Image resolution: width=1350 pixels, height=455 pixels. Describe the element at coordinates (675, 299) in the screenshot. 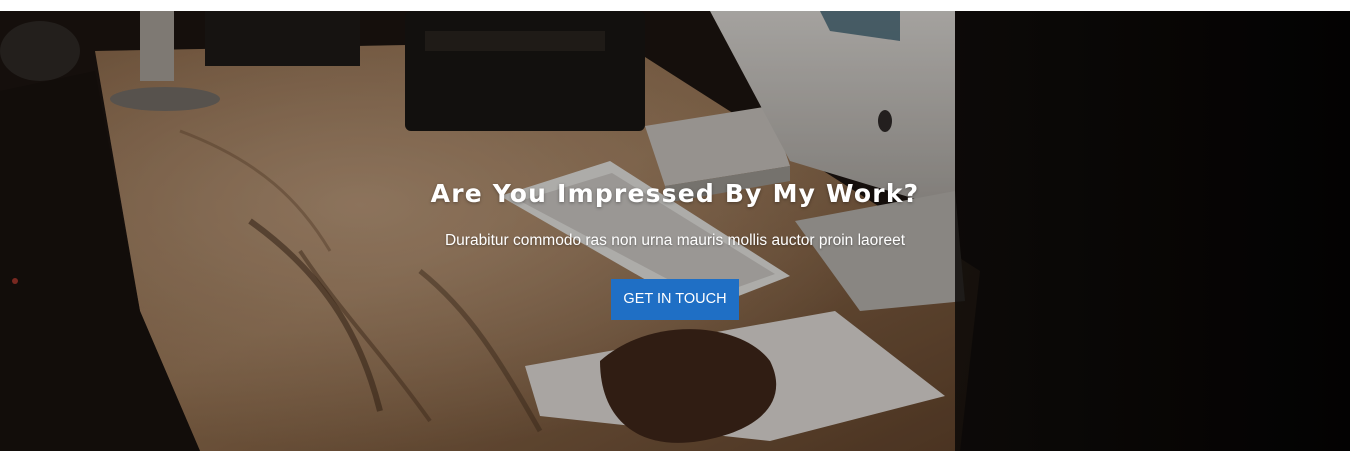

I see `get-in-touch-button: GET IN TOUCH` at that location.